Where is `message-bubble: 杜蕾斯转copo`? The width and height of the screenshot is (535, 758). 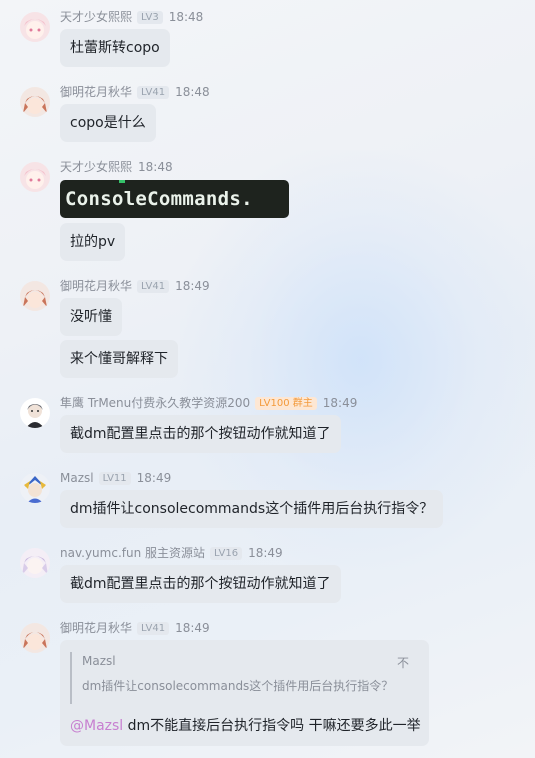 message-bubble: 杜蕾斯转copo is located at coordinates (115, 48).